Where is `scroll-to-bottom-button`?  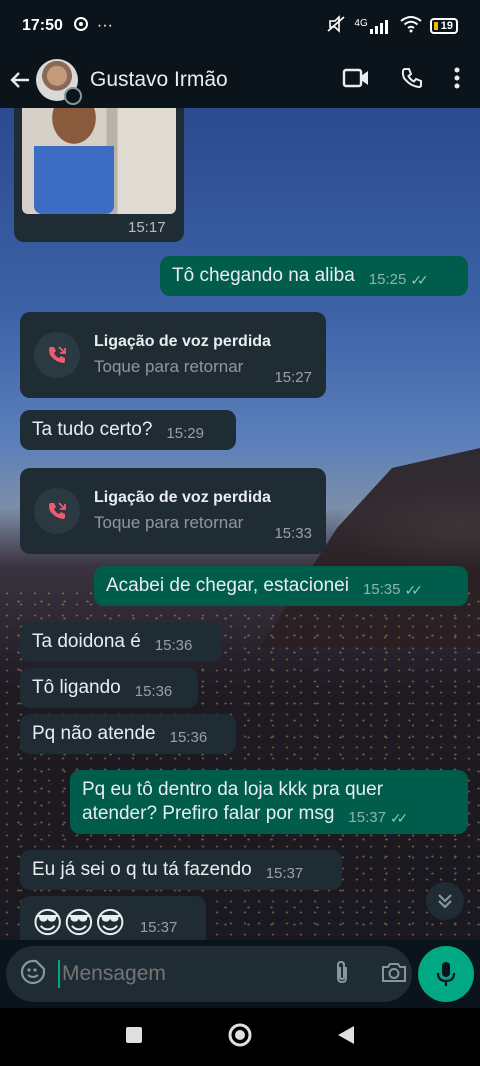 scroll-to-bottom-button is located at coordinates (445, 901).